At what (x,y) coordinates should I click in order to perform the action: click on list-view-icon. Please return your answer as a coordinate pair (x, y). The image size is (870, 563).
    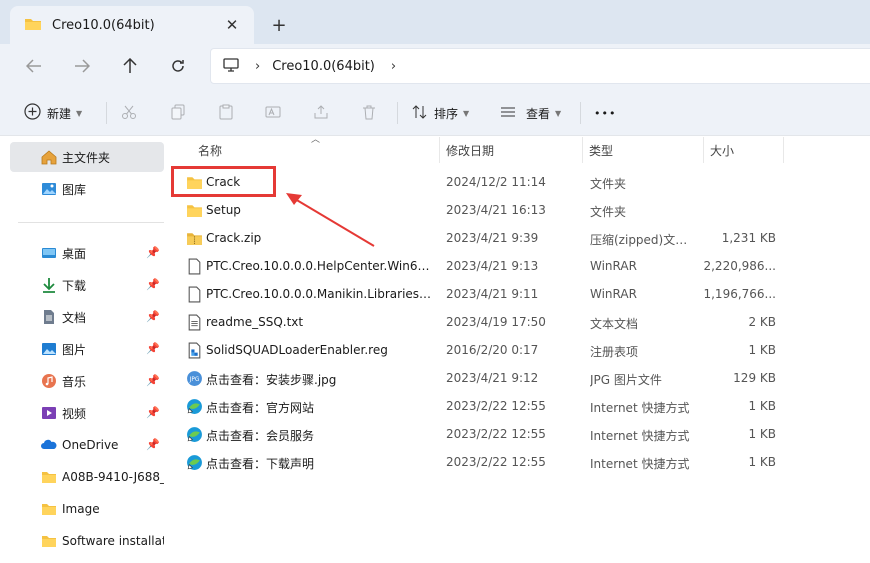
    Looking at the image, I should click on (508, 113).